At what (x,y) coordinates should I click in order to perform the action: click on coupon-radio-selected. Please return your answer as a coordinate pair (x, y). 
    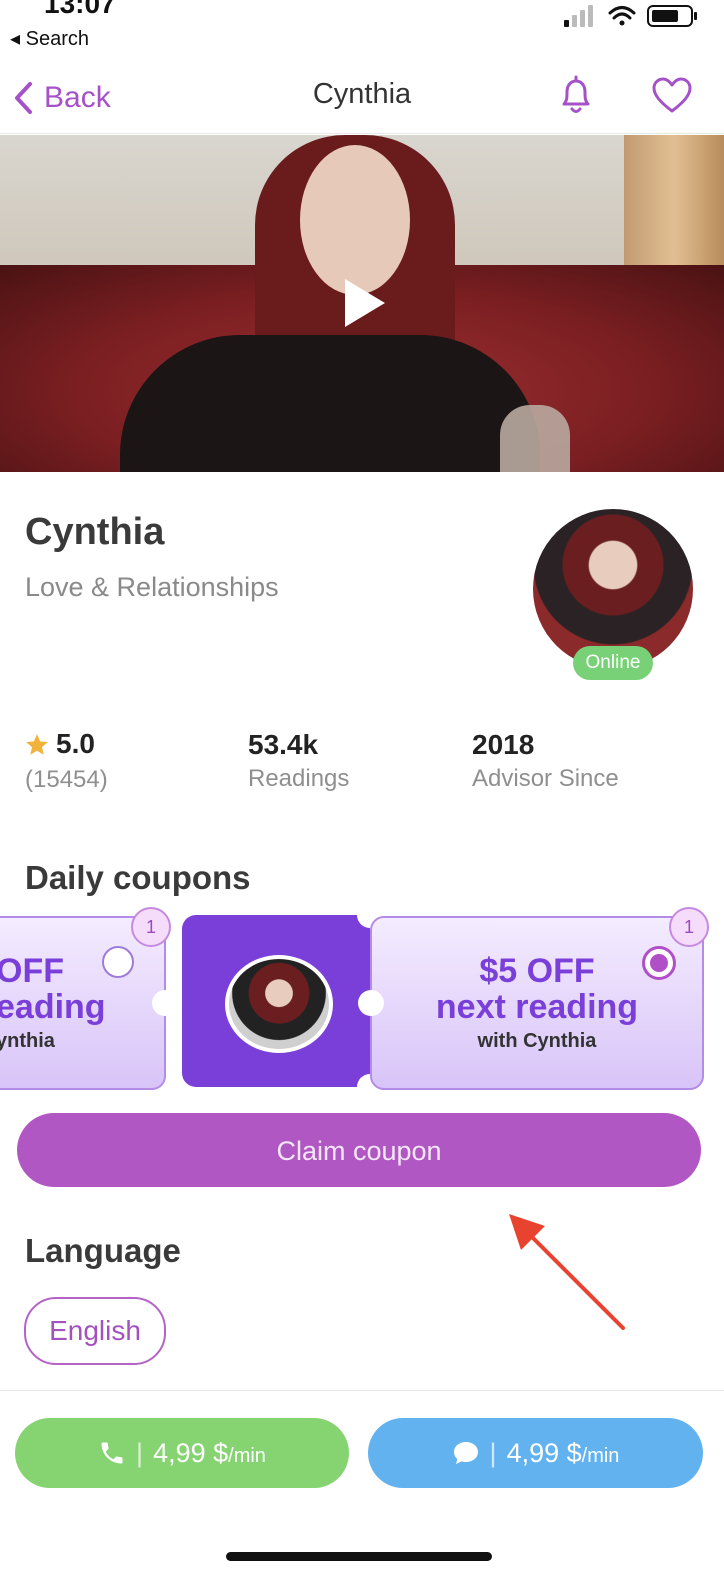
    Looking at the image, I should click on (659, 963).